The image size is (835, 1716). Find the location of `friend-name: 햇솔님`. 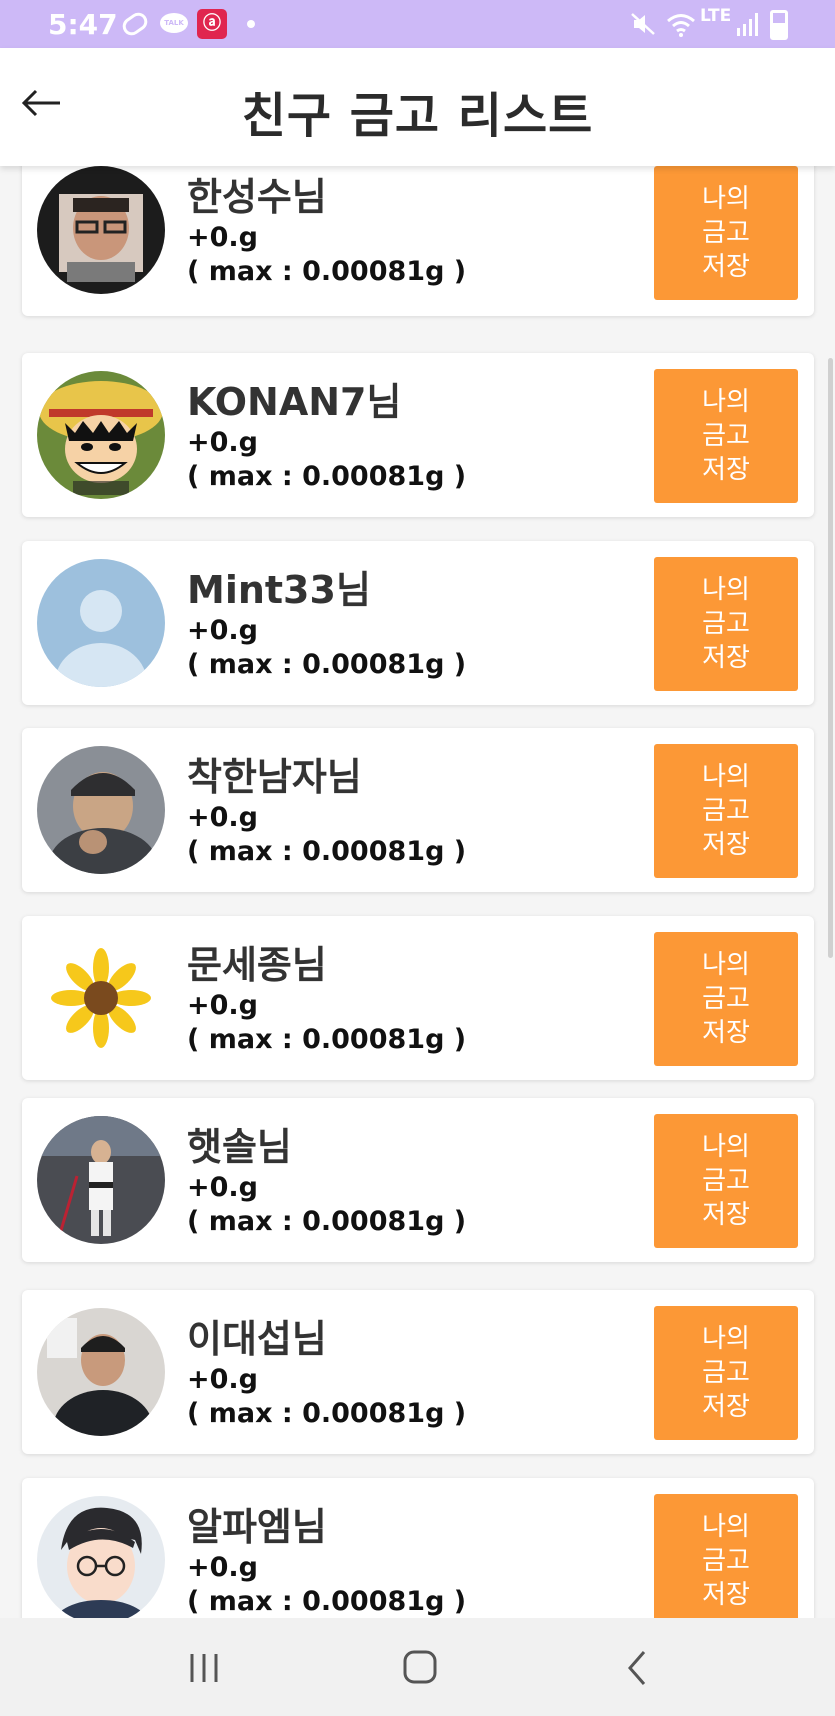

friend-name: 햇솔님 is located at coordinates (239, 1147).